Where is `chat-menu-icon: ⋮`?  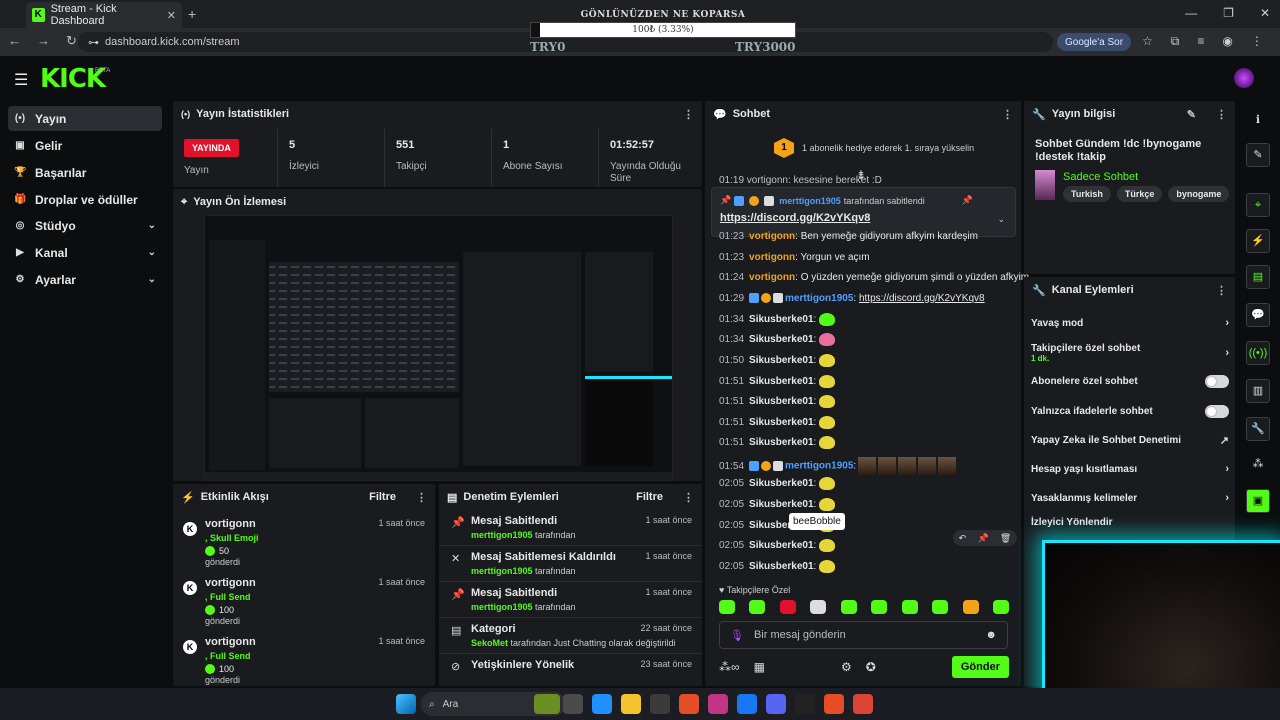
chat-menu-icon: ⋮ is located at coordinates (1007, 114).